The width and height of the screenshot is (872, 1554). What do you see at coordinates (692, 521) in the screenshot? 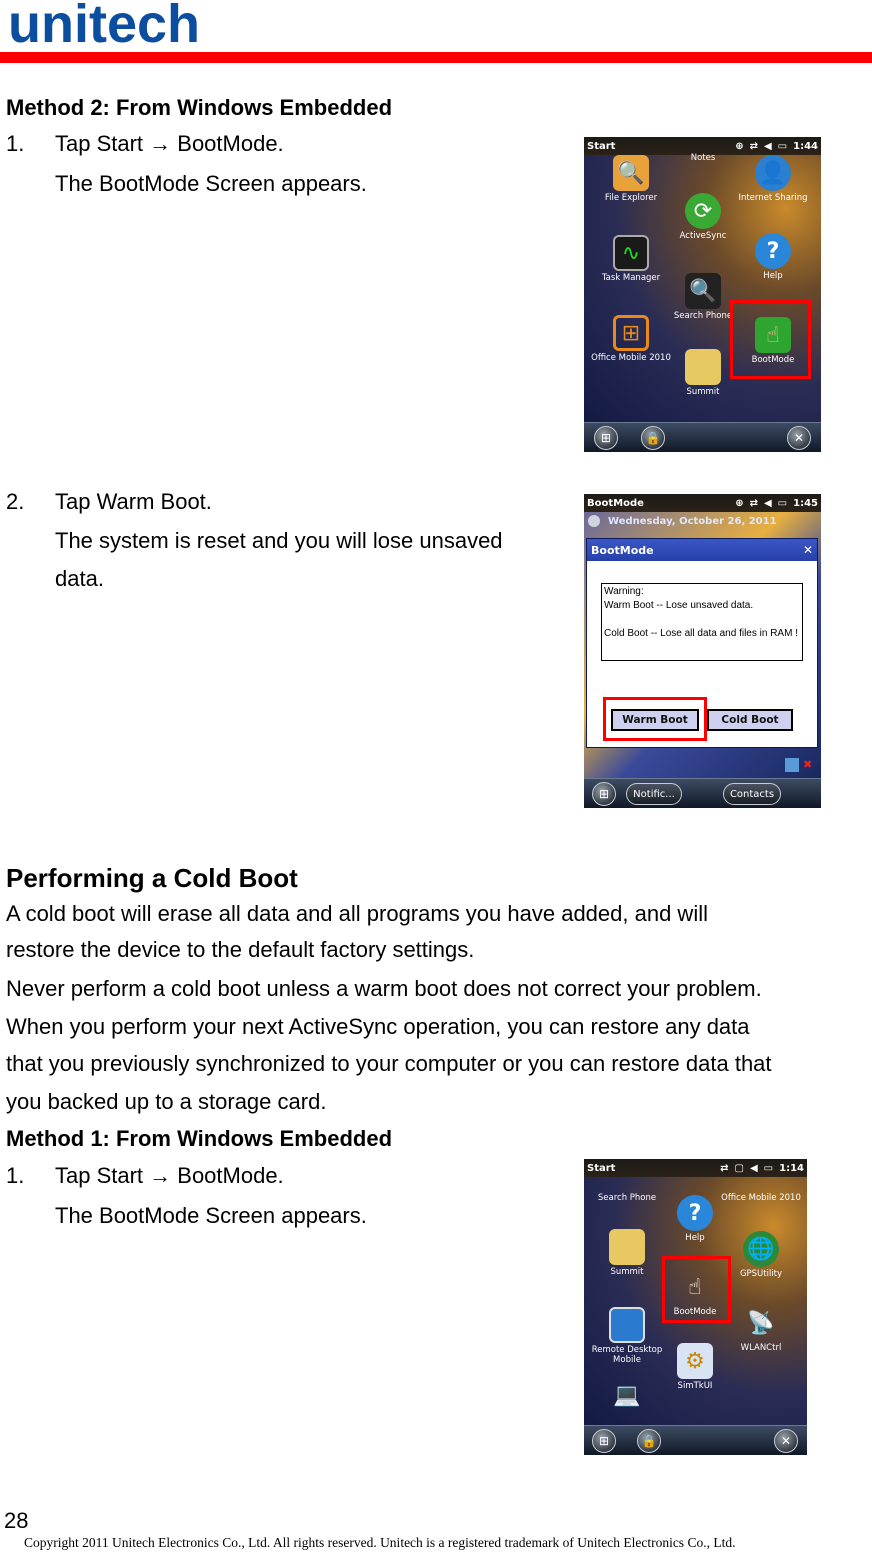
I see `date-line: Wednesday, October 26, 2011` at bounding box center [692, 521].